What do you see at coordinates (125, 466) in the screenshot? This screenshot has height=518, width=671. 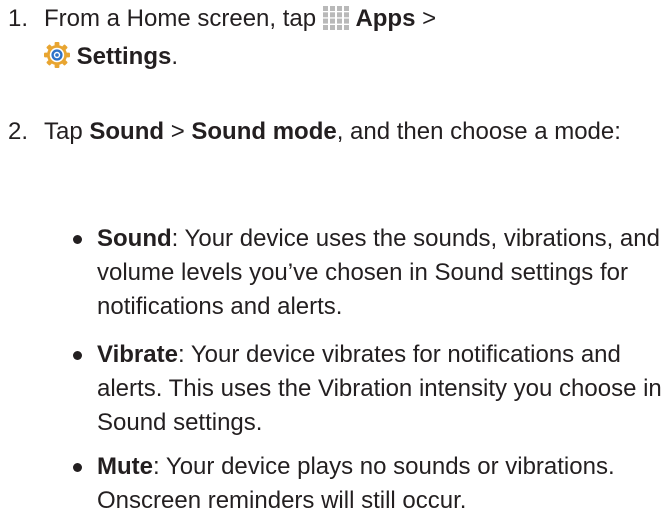 I see `mode-mute-name: Mute` at bounding box center [125, 466].